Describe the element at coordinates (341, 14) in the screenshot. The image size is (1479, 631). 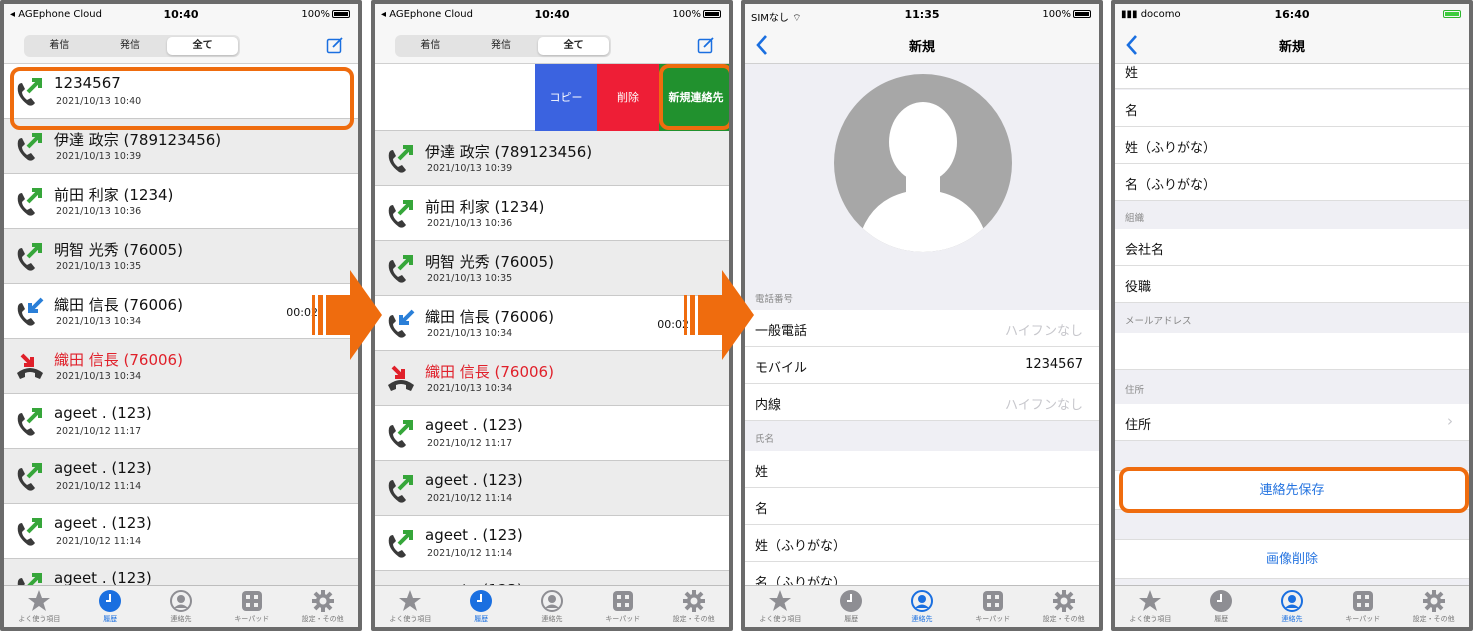
I see `battery-icon` at that location.